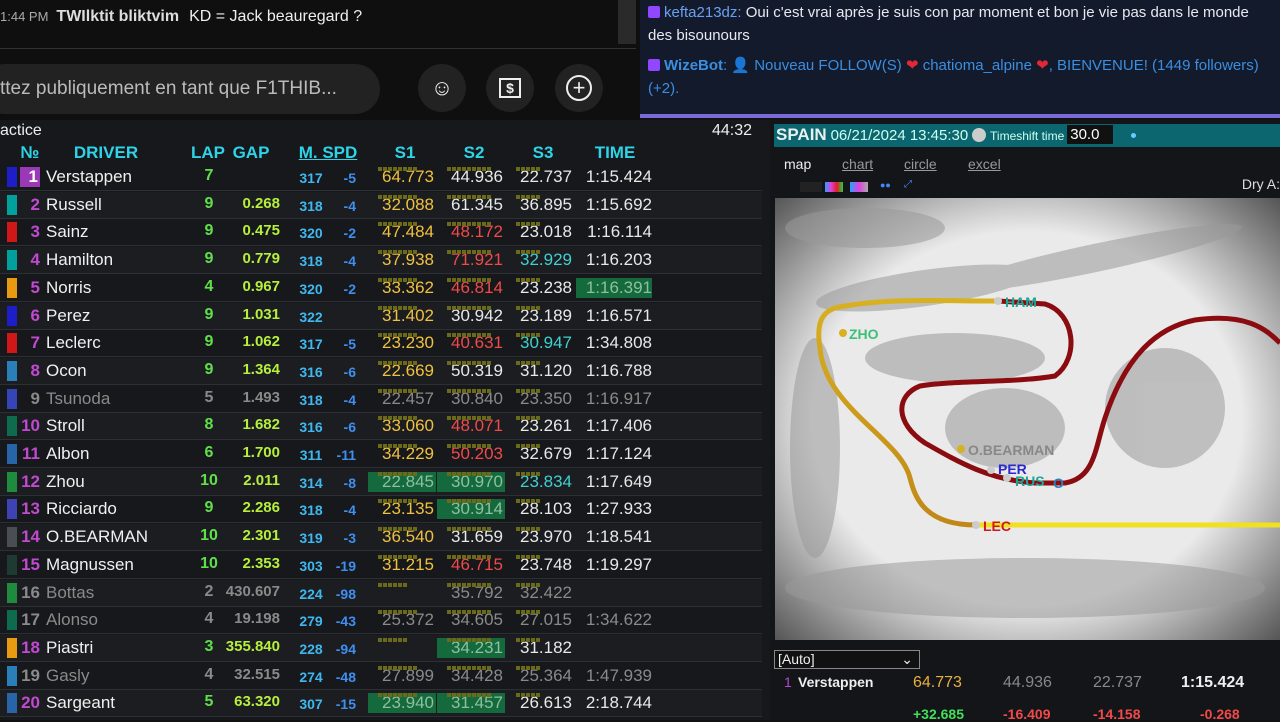  What do you see at coordinates (618, 453) in the screenshot?
I see `lap-time: 1:17.124` at bounding box center [618, 453].